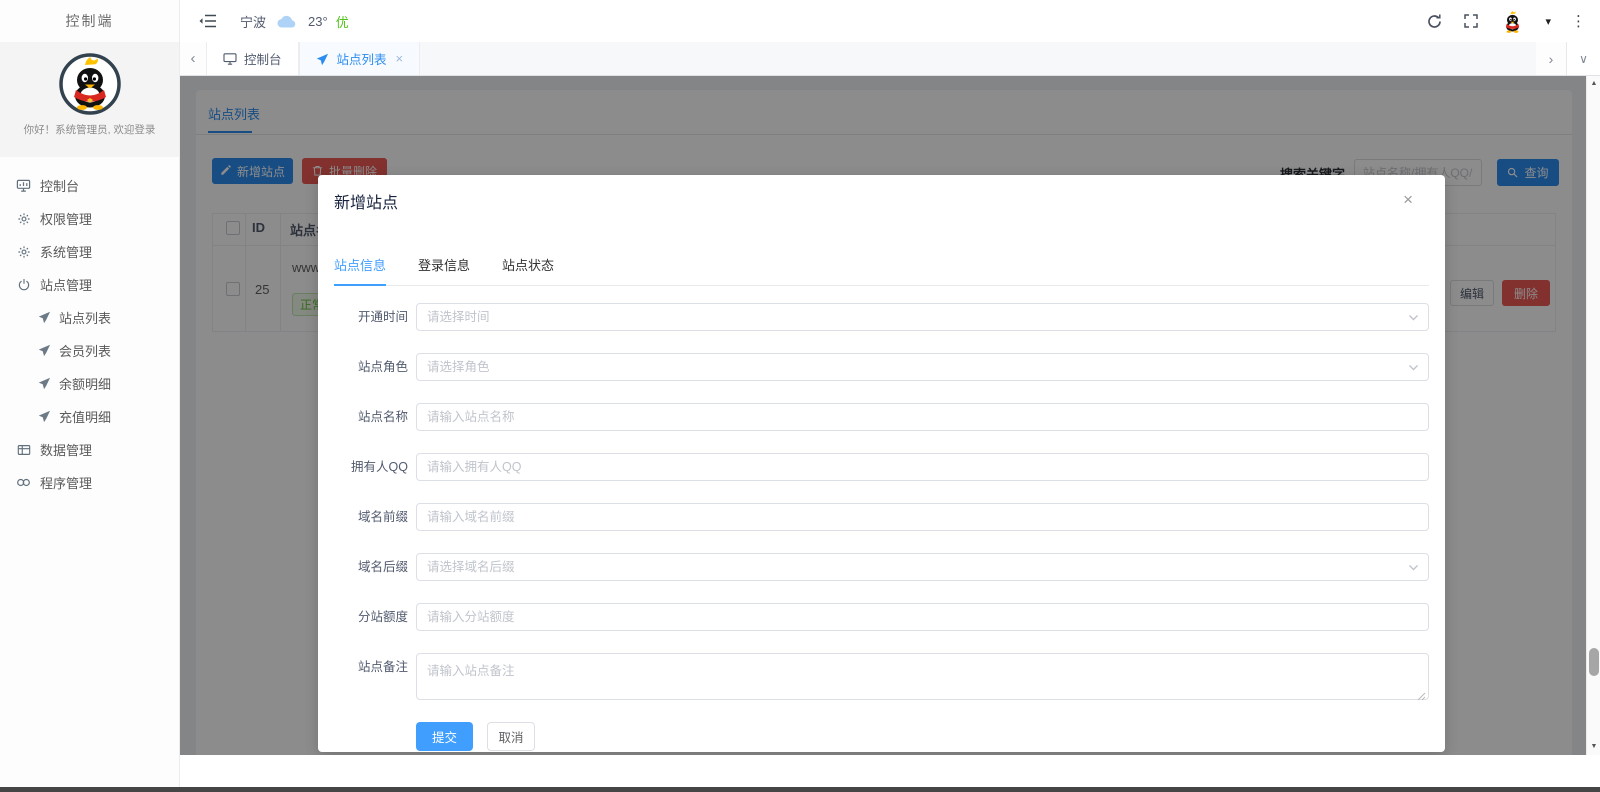  Describe the element at coordinates (922, 676) in the screenshot. I see `site-remark-textarea` at that location.